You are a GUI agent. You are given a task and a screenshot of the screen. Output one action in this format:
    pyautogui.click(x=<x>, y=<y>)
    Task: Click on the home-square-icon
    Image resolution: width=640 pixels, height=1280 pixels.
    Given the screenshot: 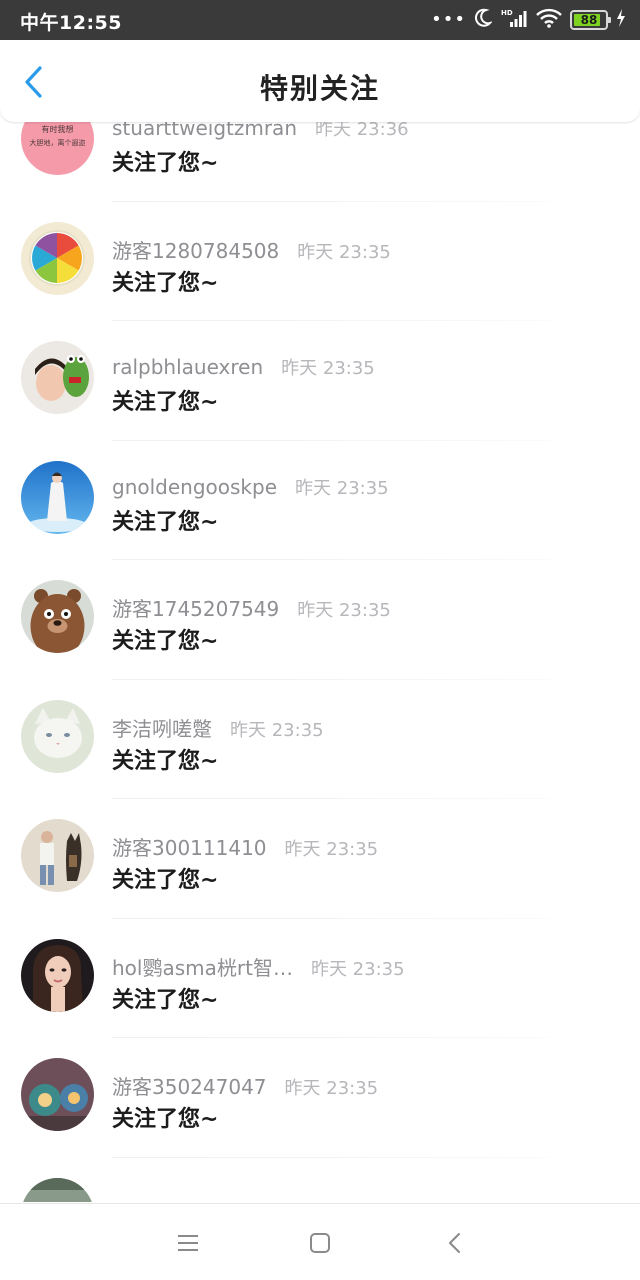 What is the action you would take?
    pyautogui.click(x=320, y=1243)
    